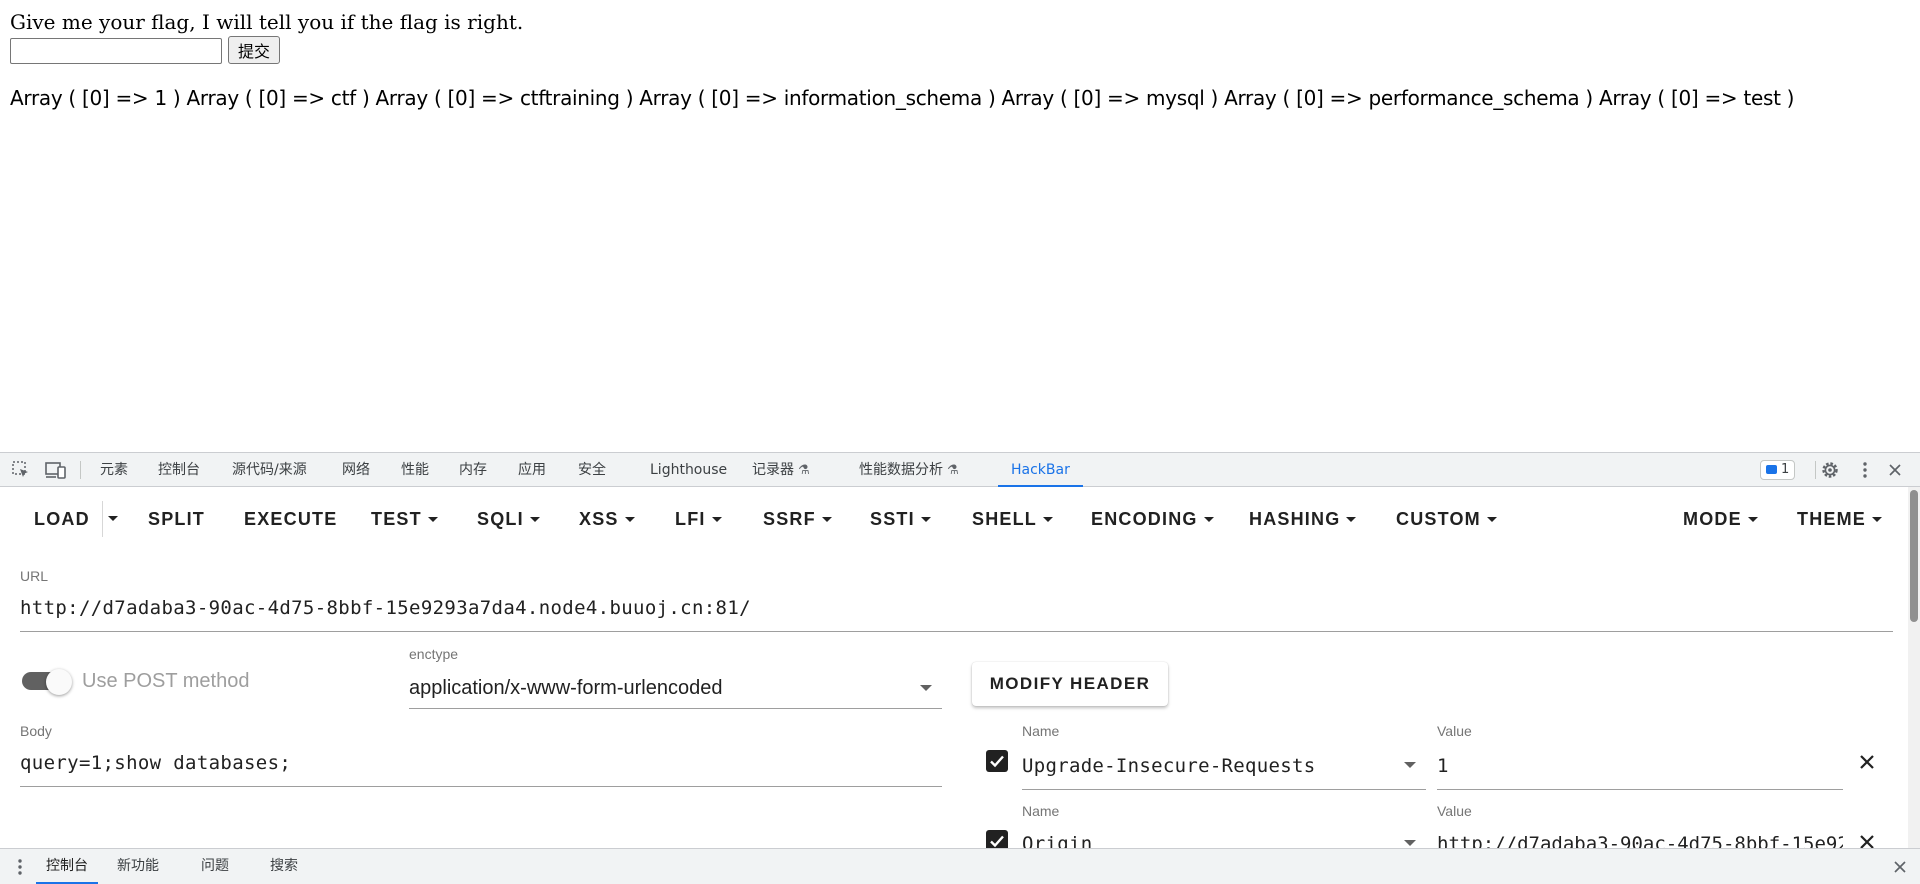  What do you see at coordinates (1867, 762) in the screenshot?
I see `remove-header-1-icon` at bounding box center [1867, 762].